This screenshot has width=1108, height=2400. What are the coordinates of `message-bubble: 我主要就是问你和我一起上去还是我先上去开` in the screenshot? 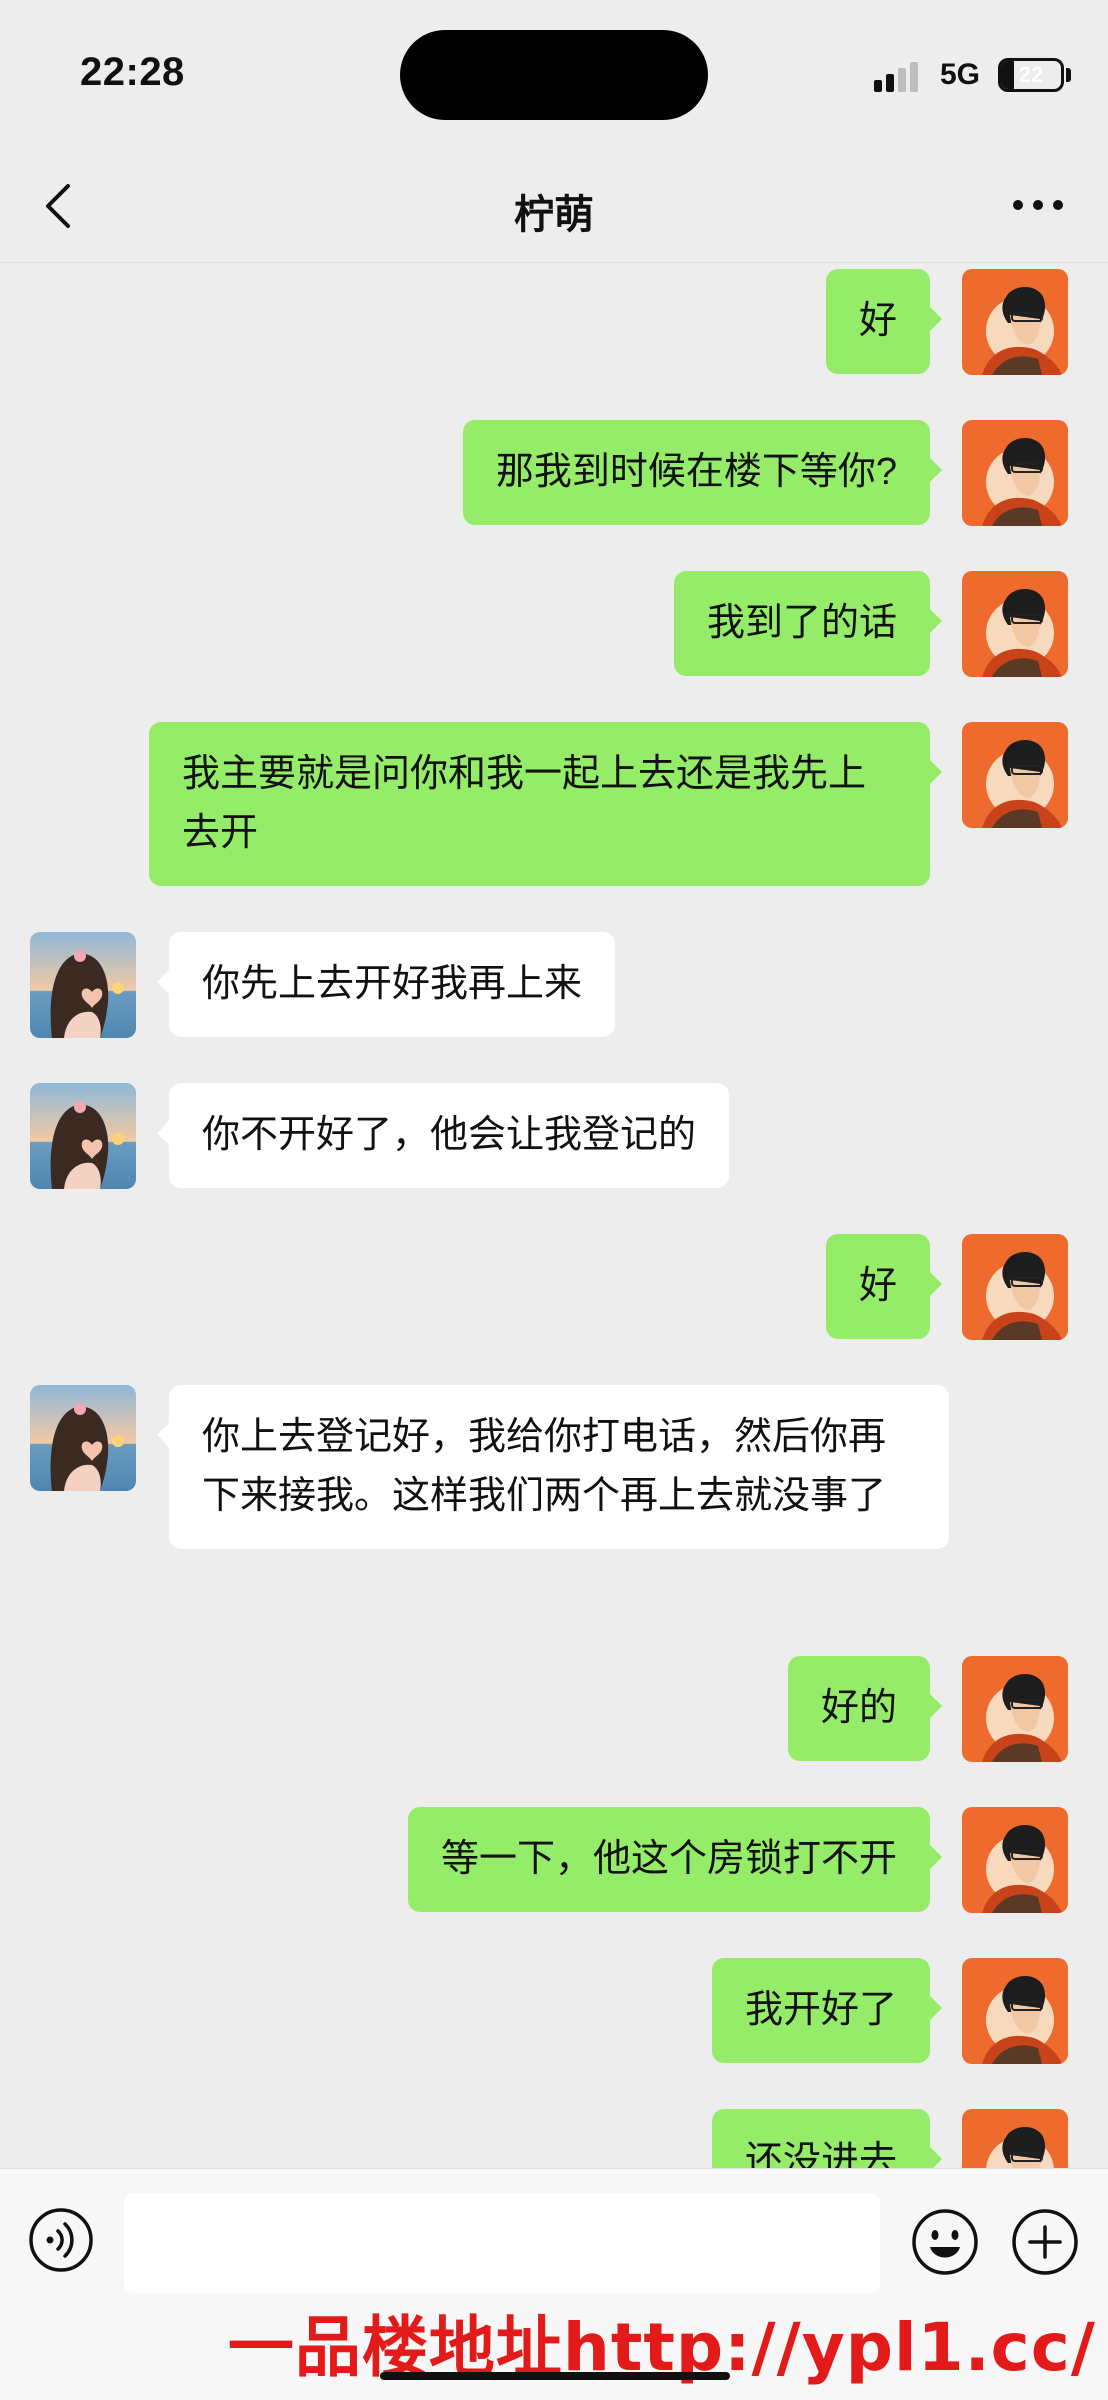 It's located at (545, 804).